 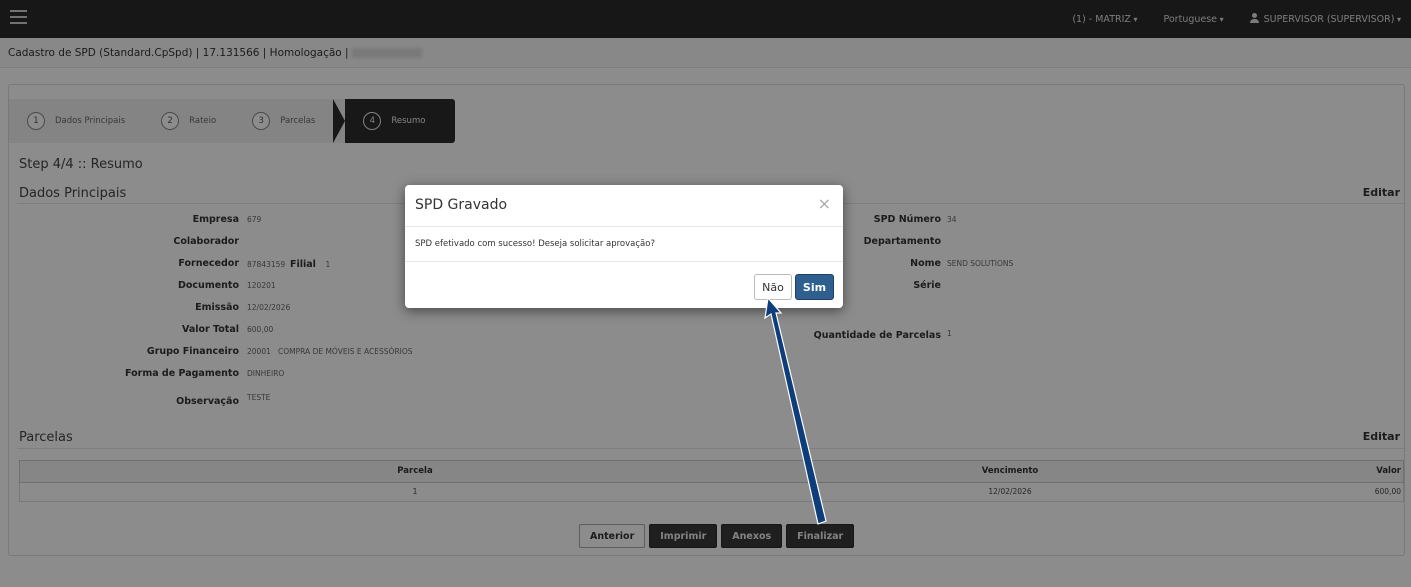 What do you see at coordinates (773, 287) in the screenshot?
I see `nao-button: Não` at bounding box center [773, 287].